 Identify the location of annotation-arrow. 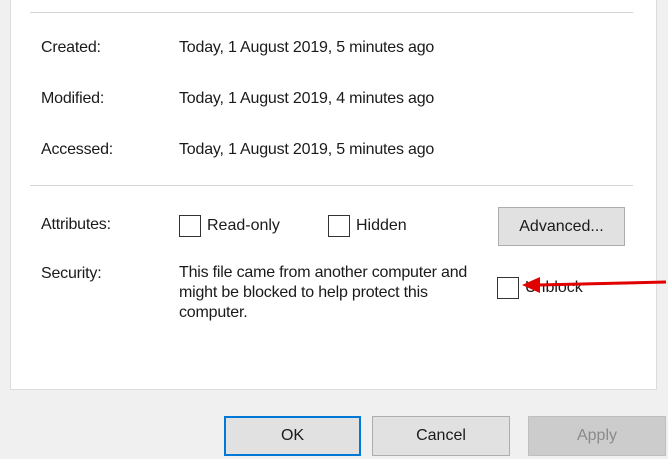
(594, 285).